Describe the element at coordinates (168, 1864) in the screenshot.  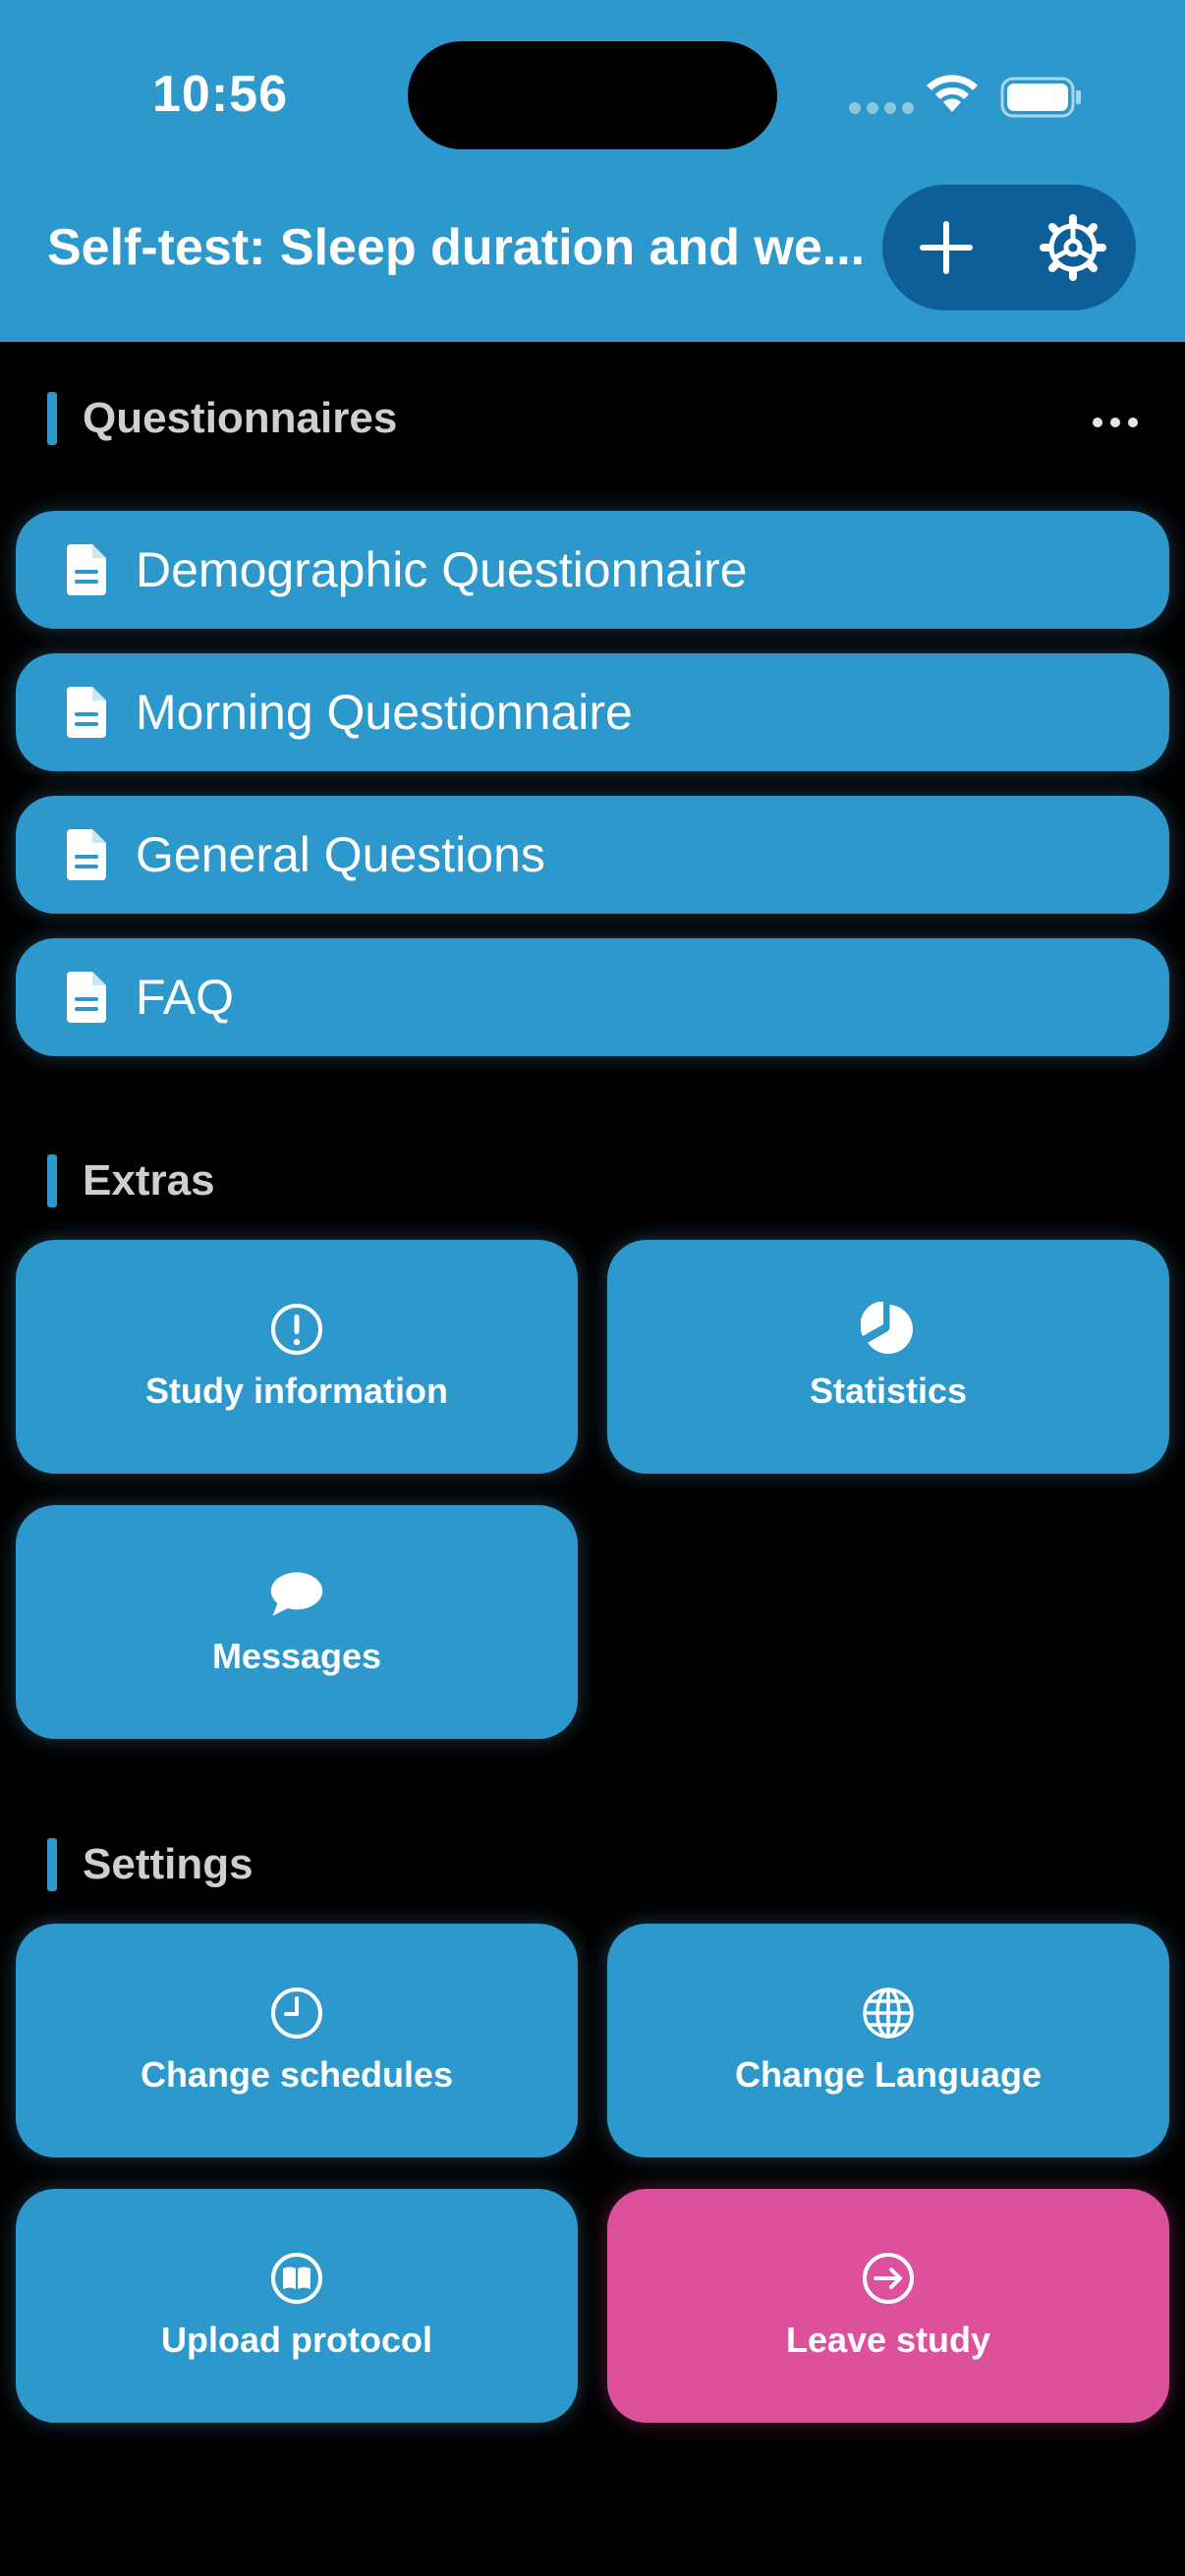
I see `section-title: Settings` at that location.